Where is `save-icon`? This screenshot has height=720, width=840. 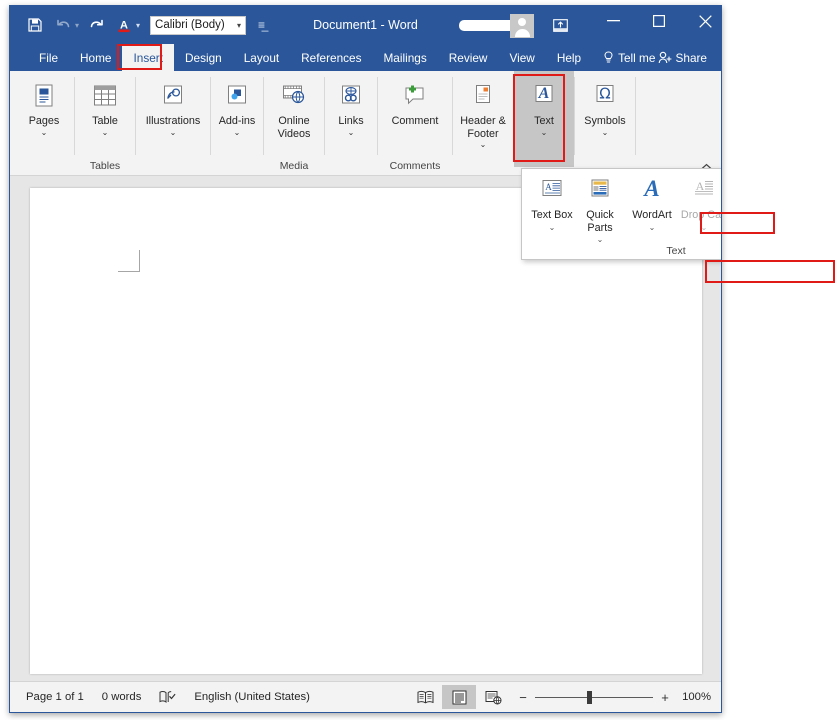 save-icon is located at coordinates (35, 25).